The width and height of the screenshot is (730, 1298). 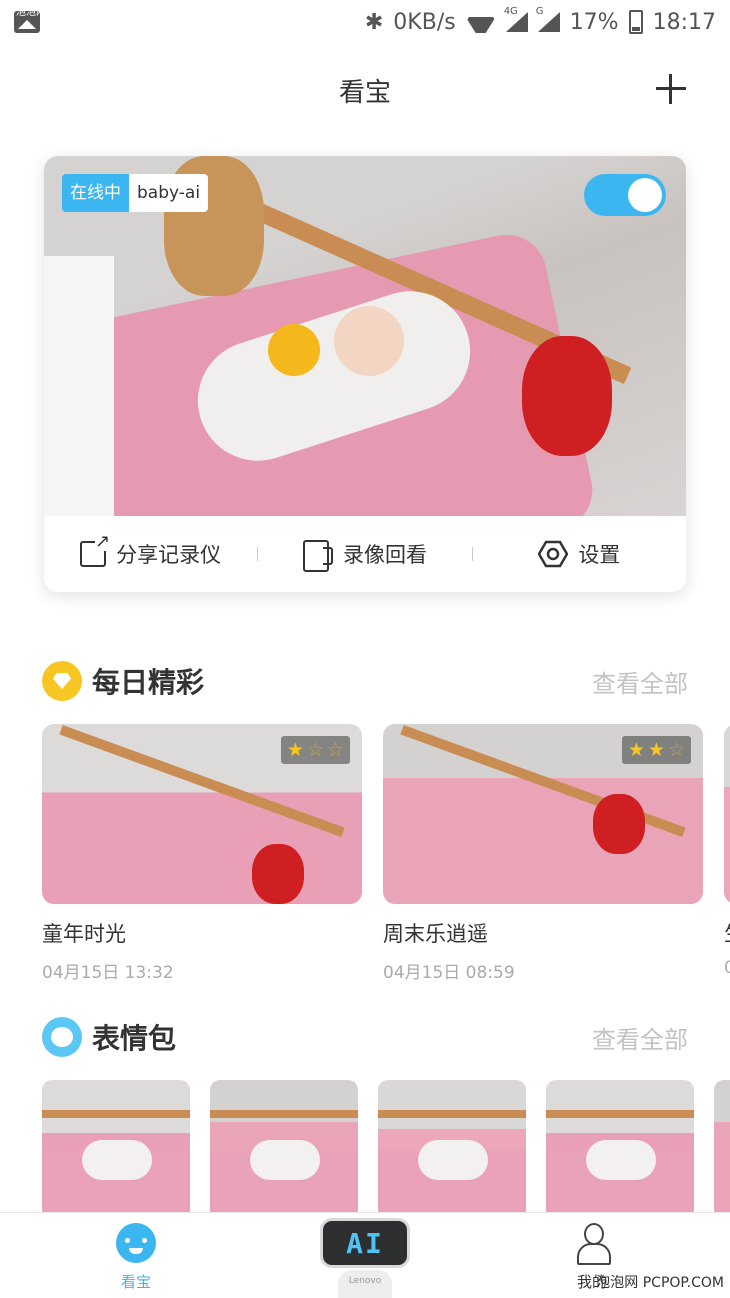 I want to click on stickers-header: 表情包 查看全部, so click(x=365, y=1037).